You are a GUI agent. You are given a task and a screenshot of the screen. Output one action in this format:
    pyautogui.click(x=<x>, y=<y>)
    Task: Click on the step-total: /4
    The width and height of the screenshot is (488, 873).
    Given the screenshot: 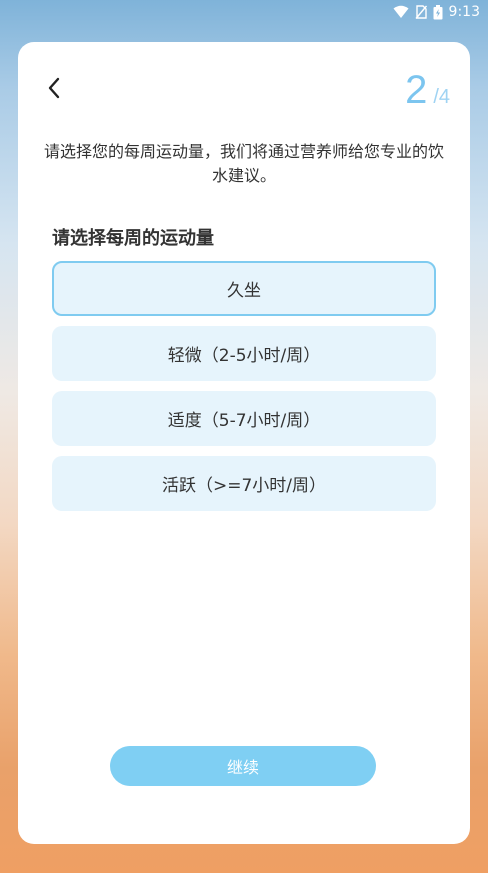 What is the action you would take?
    pyautogui.click(x=441, y=97)
    